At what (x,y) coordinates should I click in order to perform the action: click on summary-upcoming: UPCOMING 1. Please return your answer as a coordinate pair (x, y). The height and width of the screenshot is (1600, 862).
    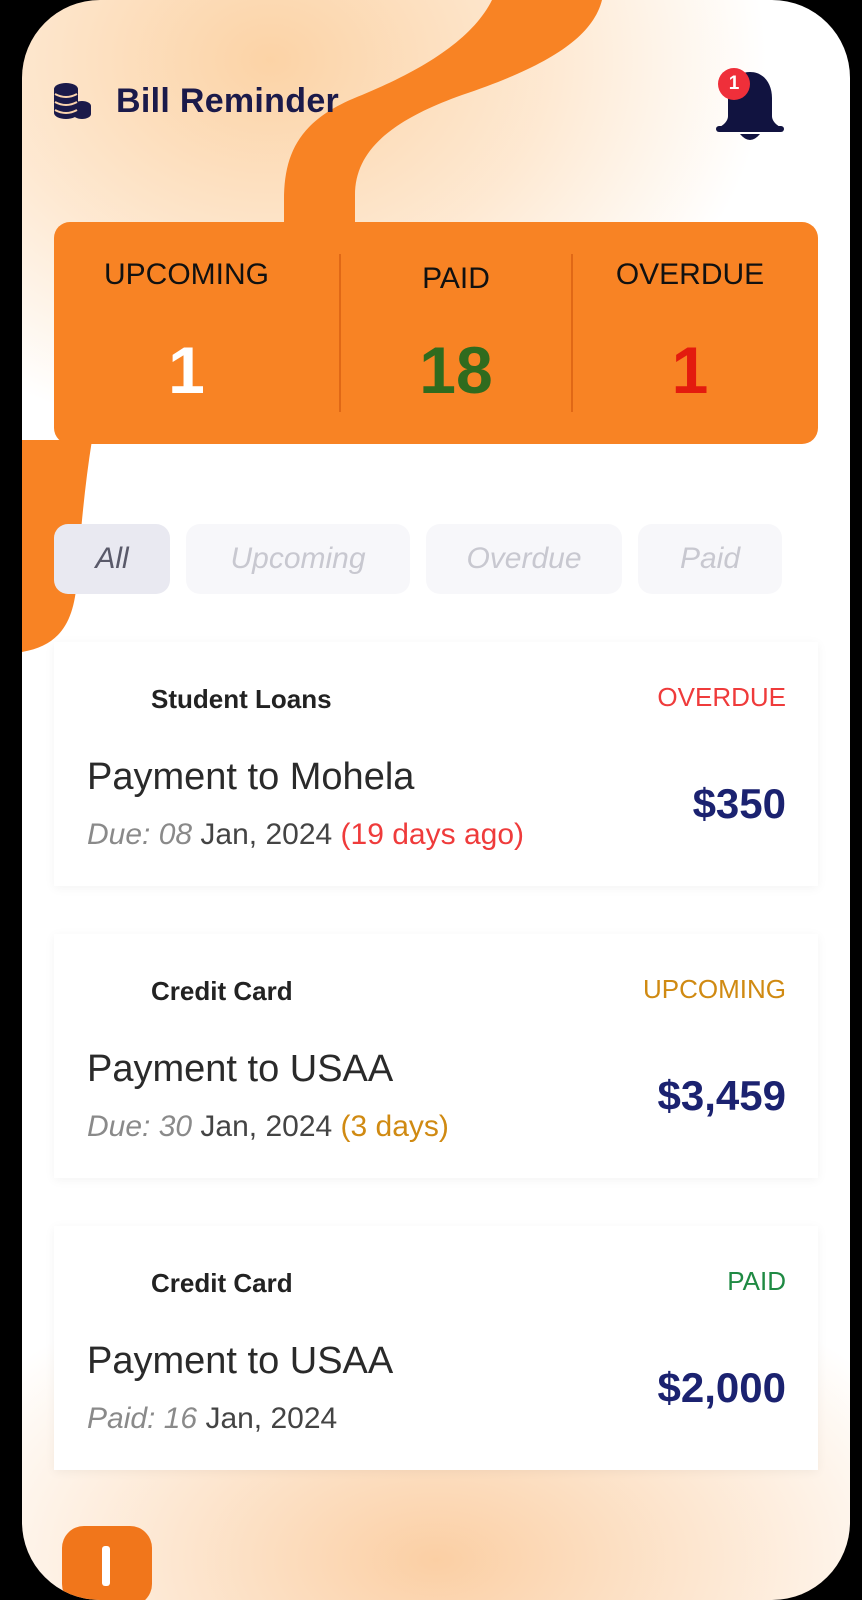
    Looking at the image, I should click on (186, 333).